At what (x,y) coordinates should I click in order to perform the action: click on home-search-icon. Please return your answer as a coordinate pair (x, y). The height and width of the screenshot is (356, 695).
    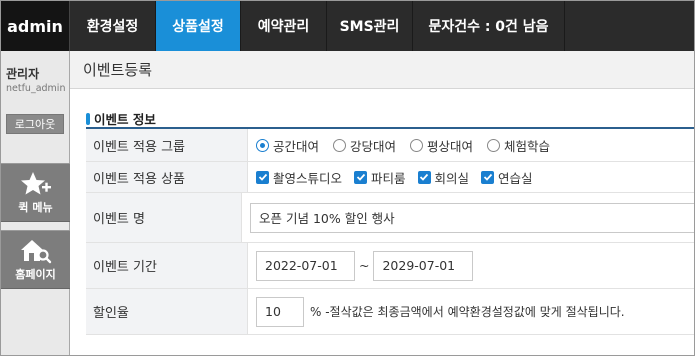
    Looking at the image, I should click on (35, 251).